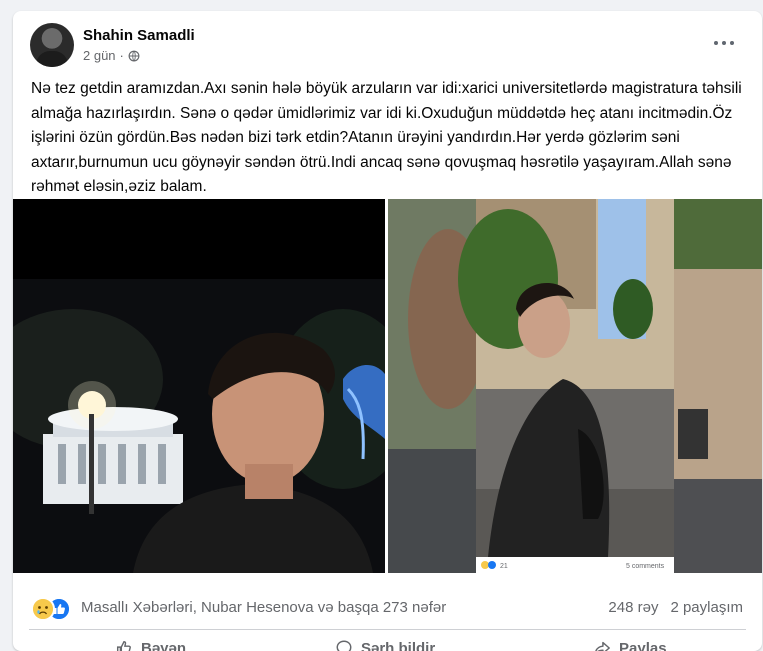  What do you see at coordinates (52, 45) in the screenshot?
I see `author-avatar` at bounding box center [52, 45].